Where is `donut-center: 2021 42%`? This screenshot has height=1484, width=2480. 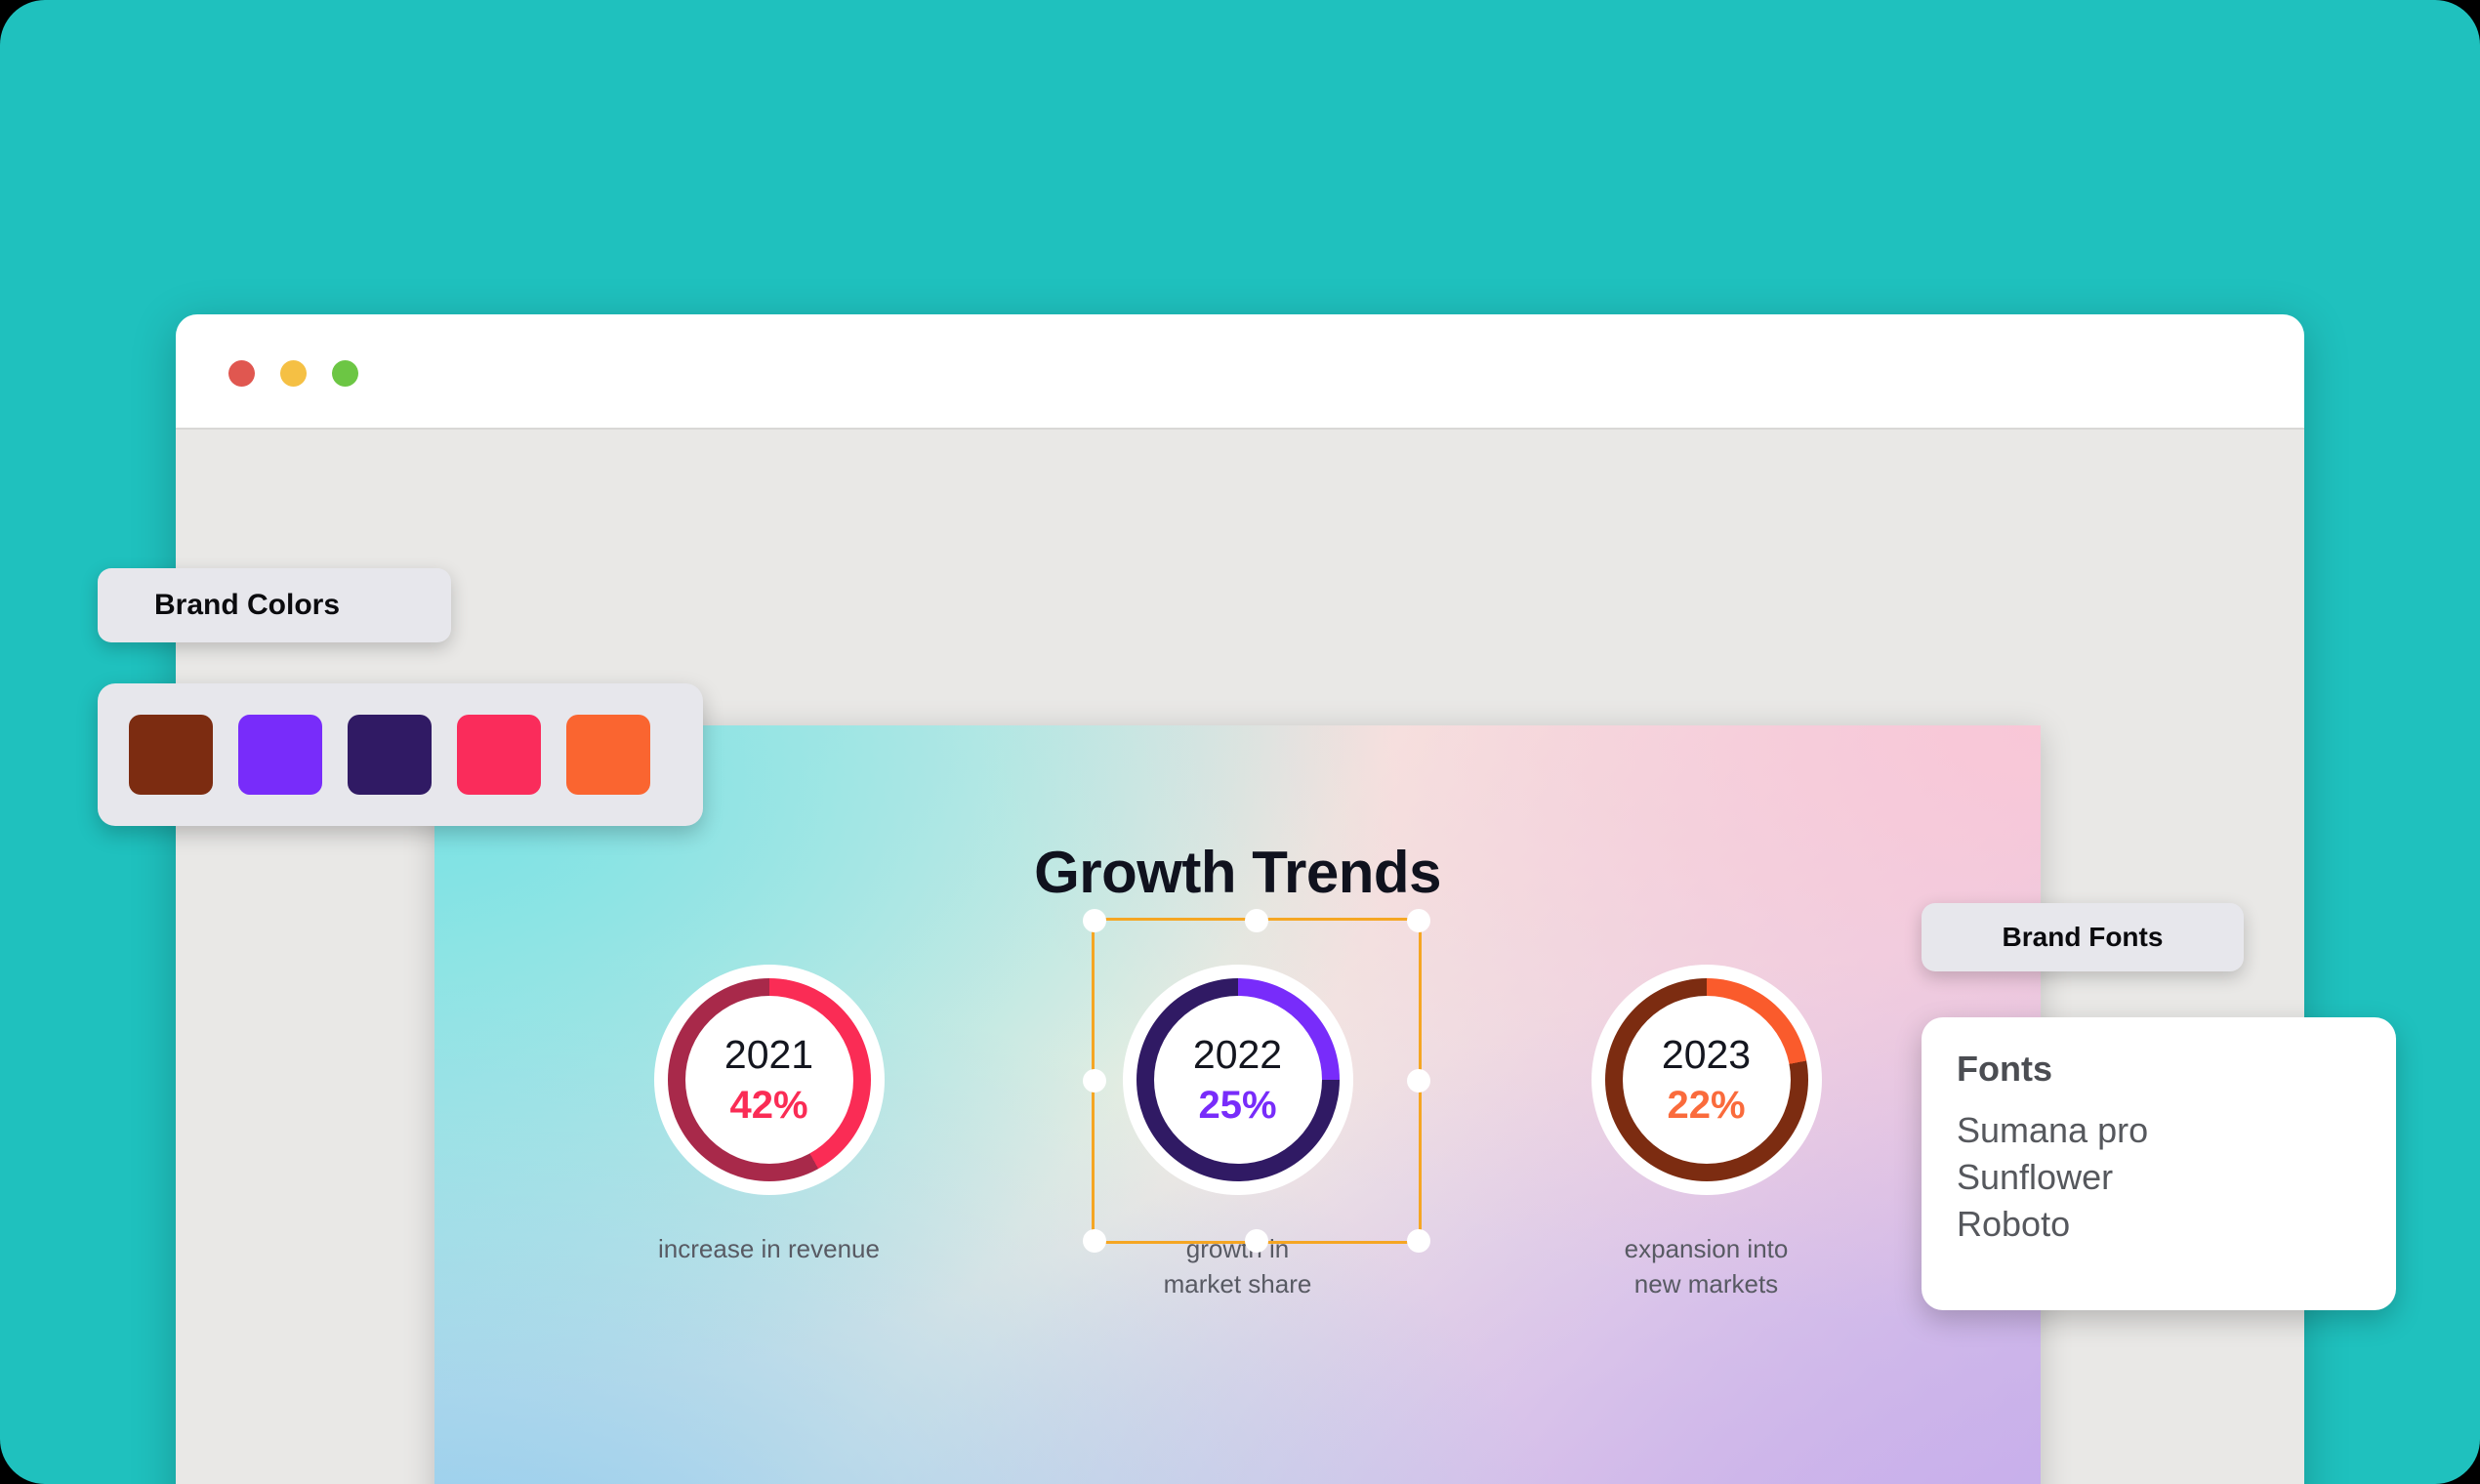
donut-center: 2021 42% is located at coordinates (769, 1080).